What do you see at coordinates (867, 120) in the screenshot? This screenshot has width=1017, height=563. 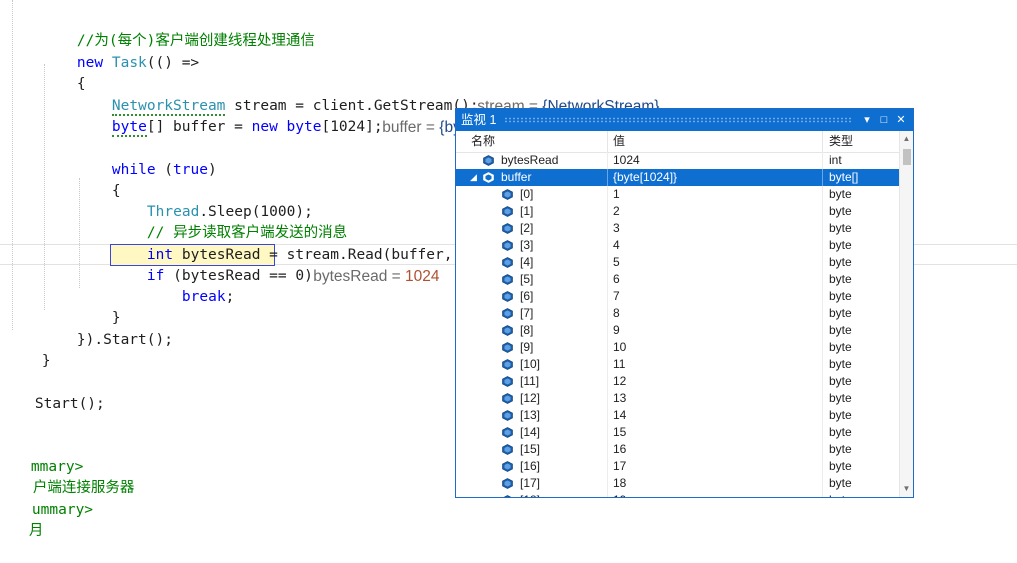 I see `window-position-dropdown-icon: ▾` at bounding box center [867, 120].